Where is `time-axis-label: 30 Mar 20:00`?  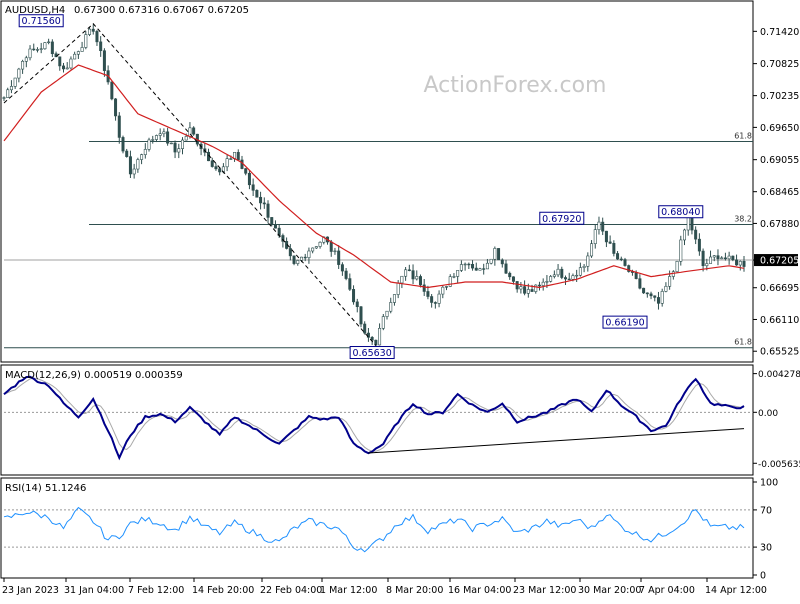
time-axis-label: 30 Mar 20:00 is located at coordinates (609, 590).